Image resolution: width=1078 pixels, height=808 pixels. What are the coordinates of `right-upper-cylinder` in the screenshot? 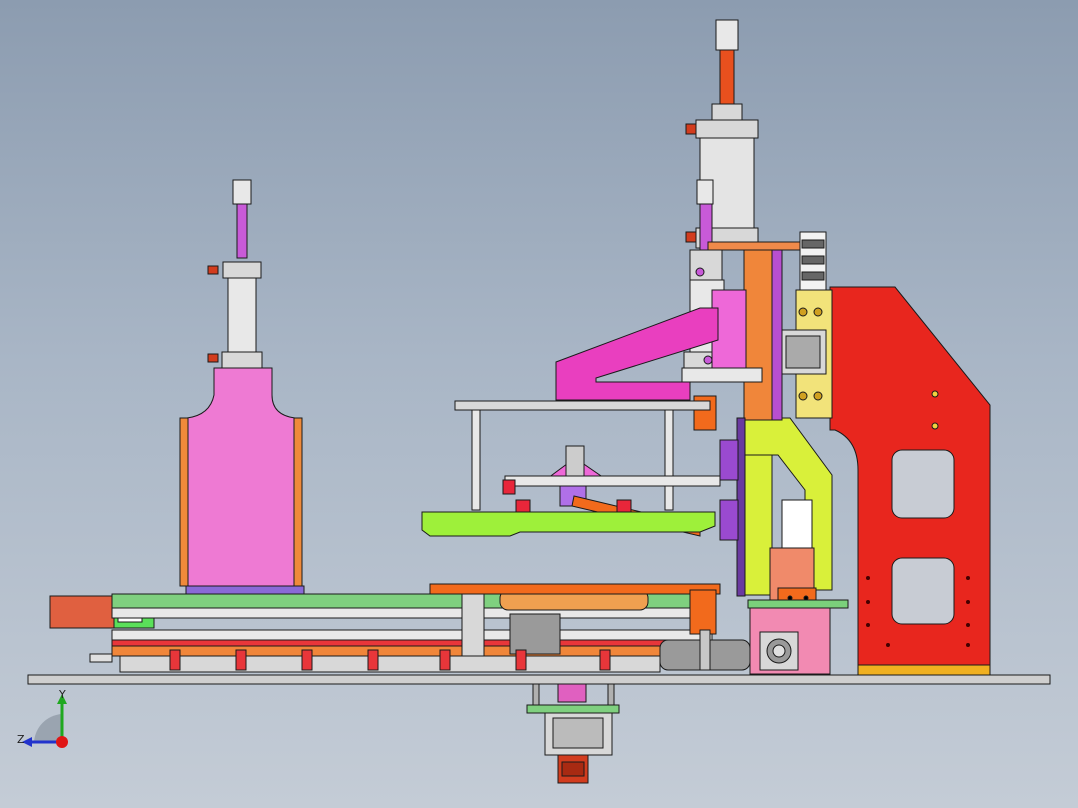 It's located at (722, 134).